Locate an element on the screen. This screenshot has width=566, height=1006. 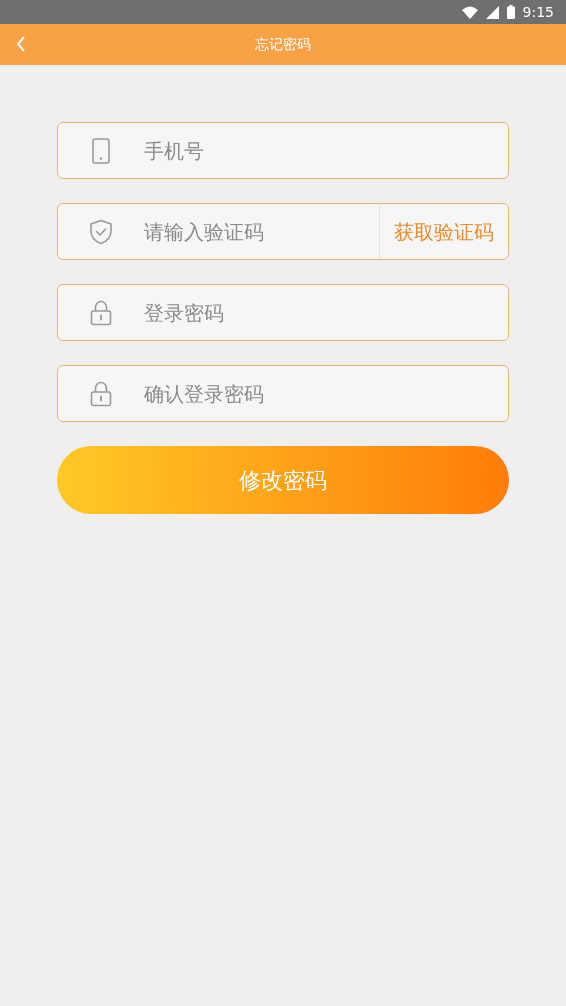
phone-icon is located at coordinates (101, 150).